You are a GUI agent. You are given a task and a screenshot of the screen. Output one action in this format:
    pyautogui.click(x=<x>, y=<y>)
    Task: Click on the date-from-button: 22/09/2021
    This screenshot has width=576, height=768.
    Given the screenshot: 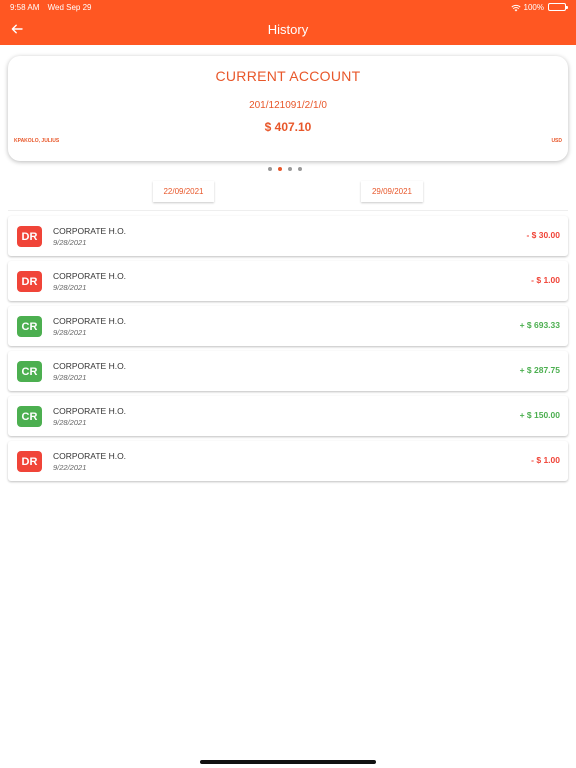 What is the action you would take?
    pyautogui.click(x=183, y=191)
    